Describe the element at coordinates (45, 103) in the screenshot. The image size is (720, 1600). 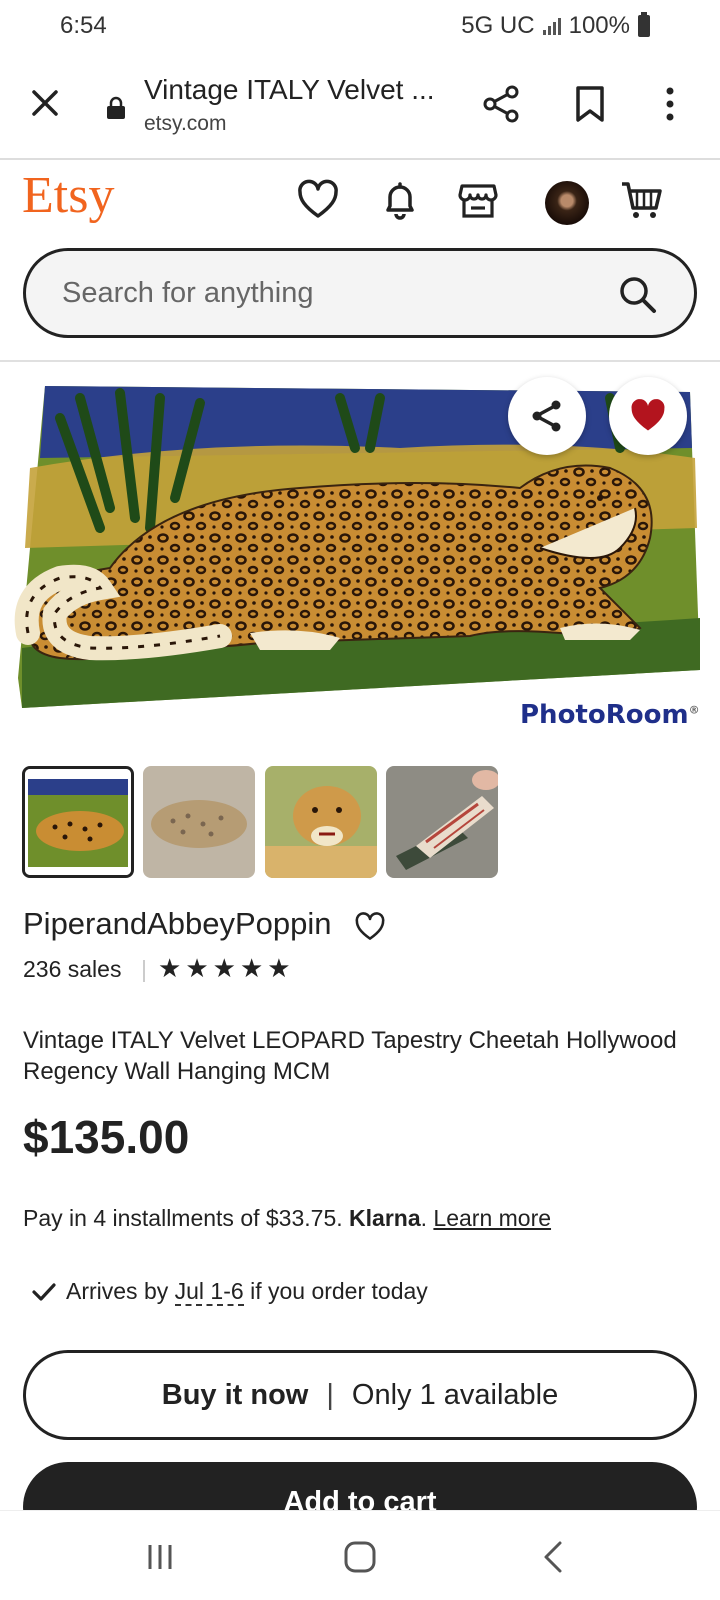
I see `close-icon` at that location.